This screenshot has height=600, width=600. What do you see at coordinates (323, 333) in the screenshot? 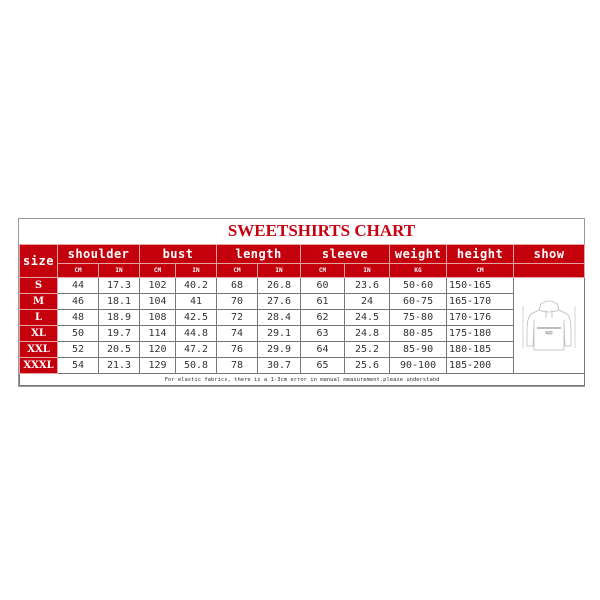
I see `value-cell: 63` at bounding box center [323, 333].